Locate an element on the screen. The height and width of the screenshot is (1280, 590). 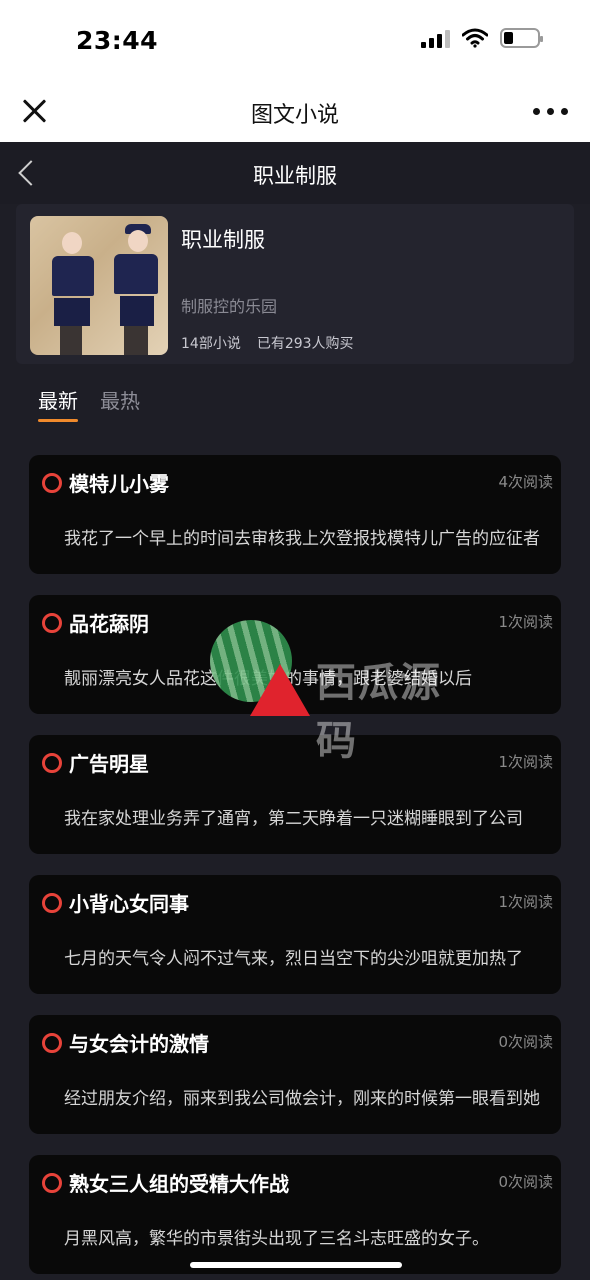
nav-bar: 图文小说 is located at coordinates (295, 111).